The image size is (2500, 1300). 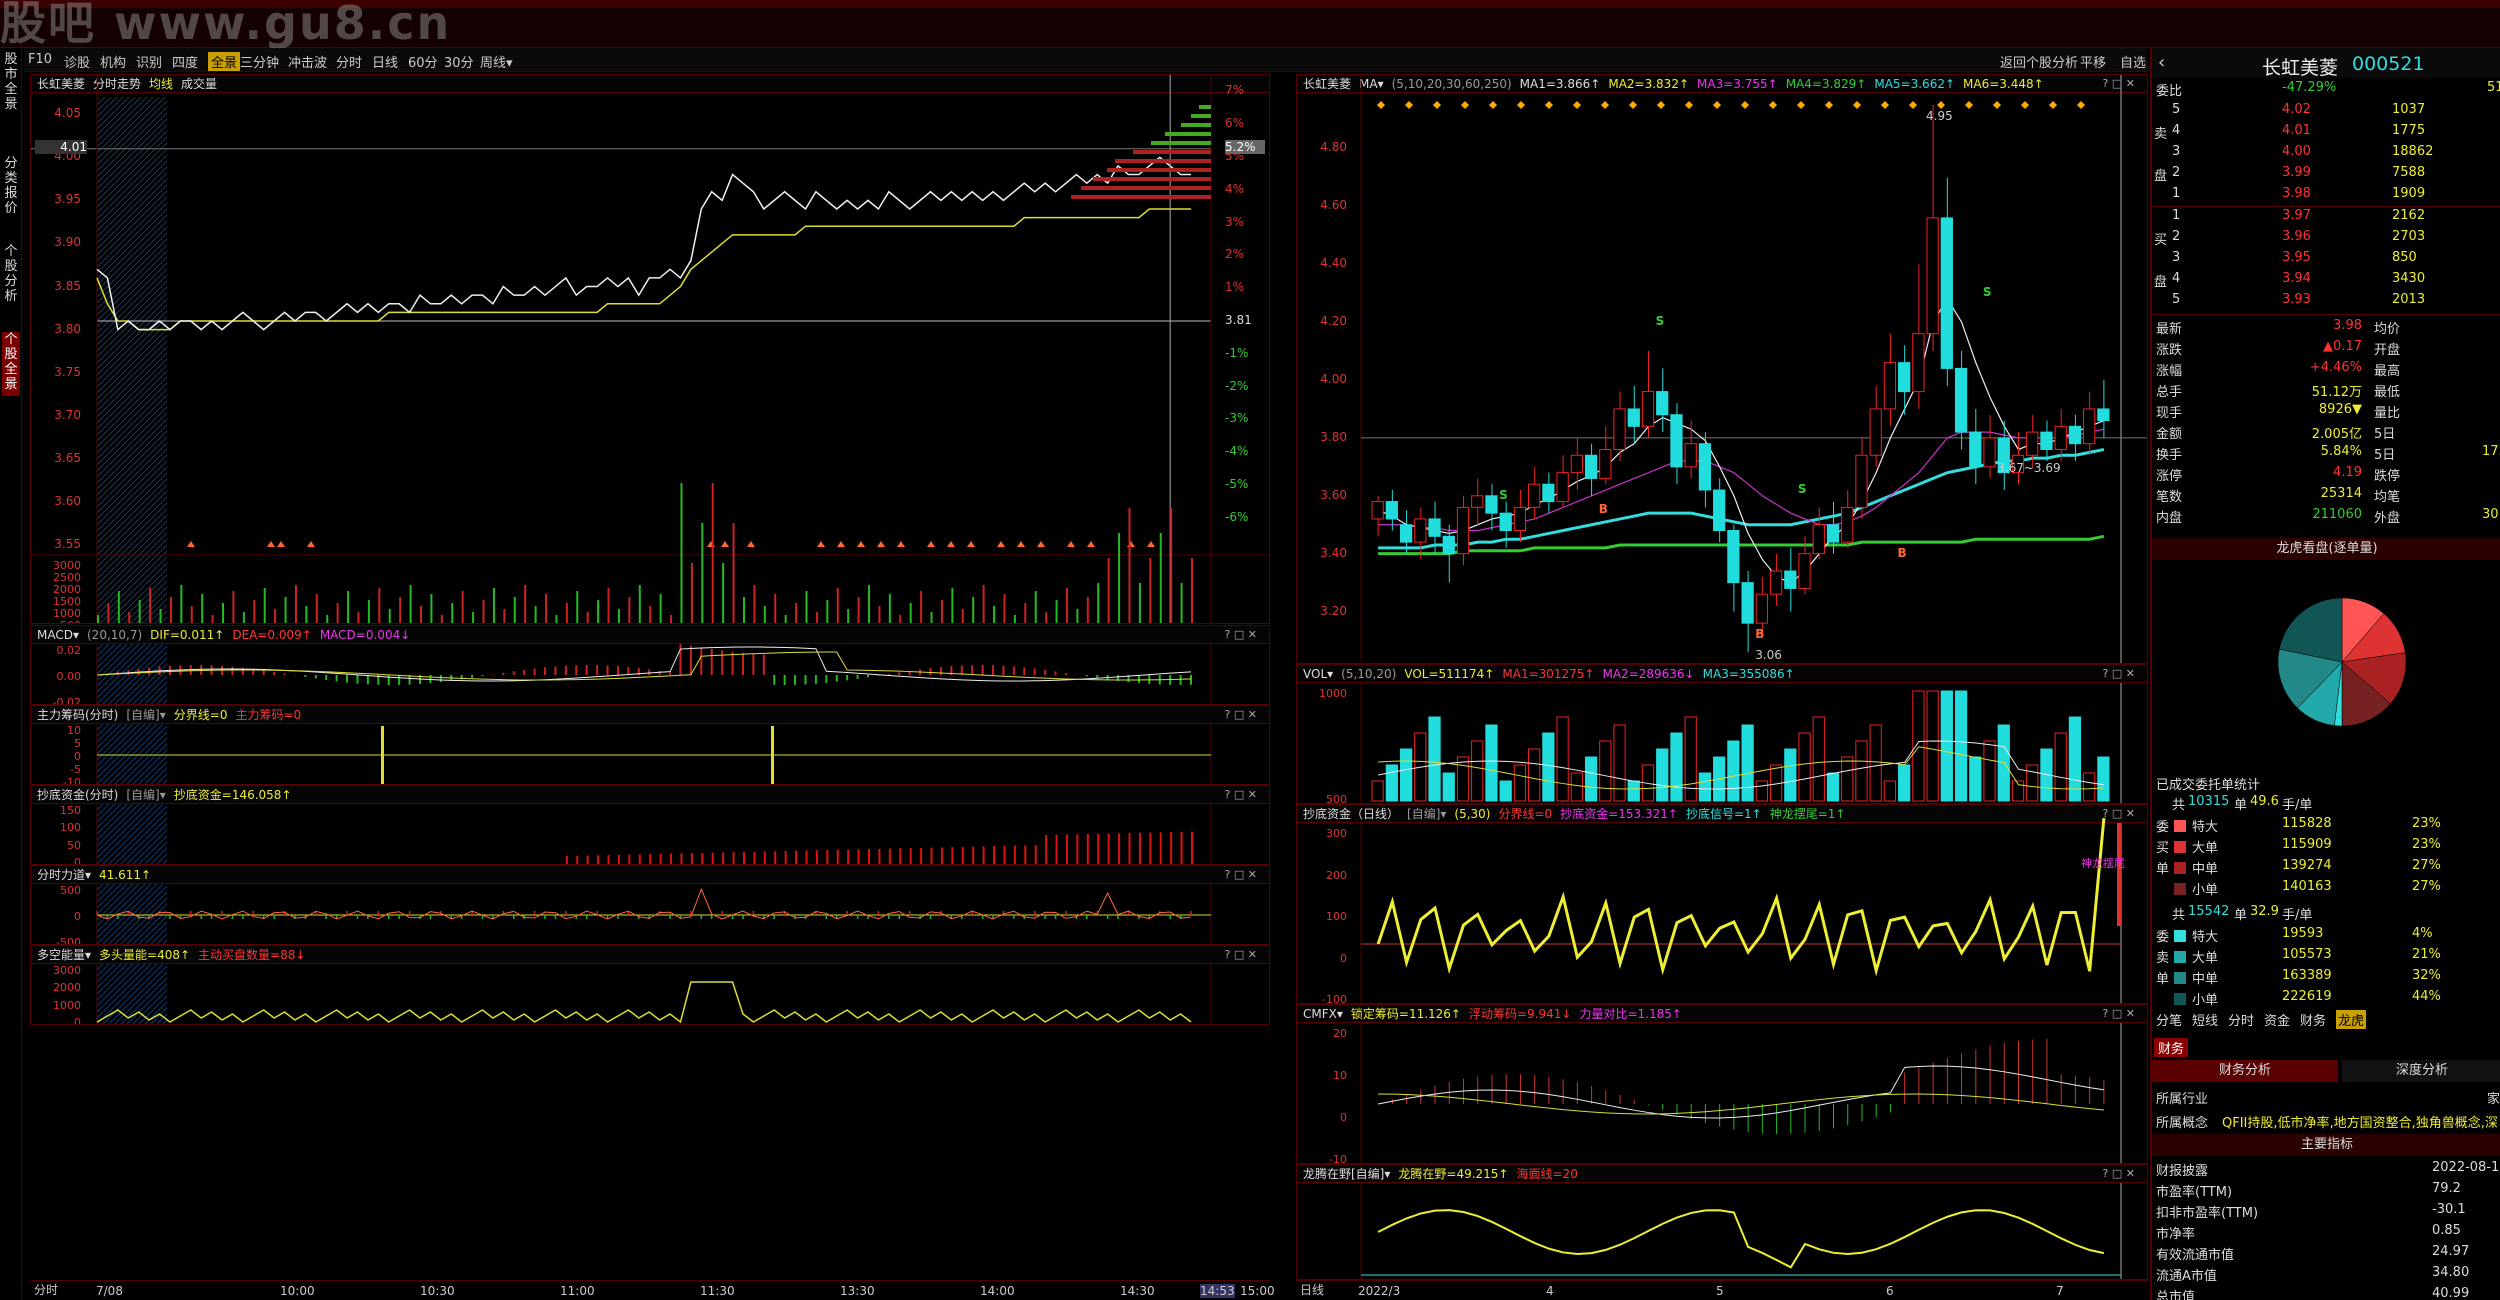 I want to click on daily-high-label: 4.95, so click(x=1939, y=116).